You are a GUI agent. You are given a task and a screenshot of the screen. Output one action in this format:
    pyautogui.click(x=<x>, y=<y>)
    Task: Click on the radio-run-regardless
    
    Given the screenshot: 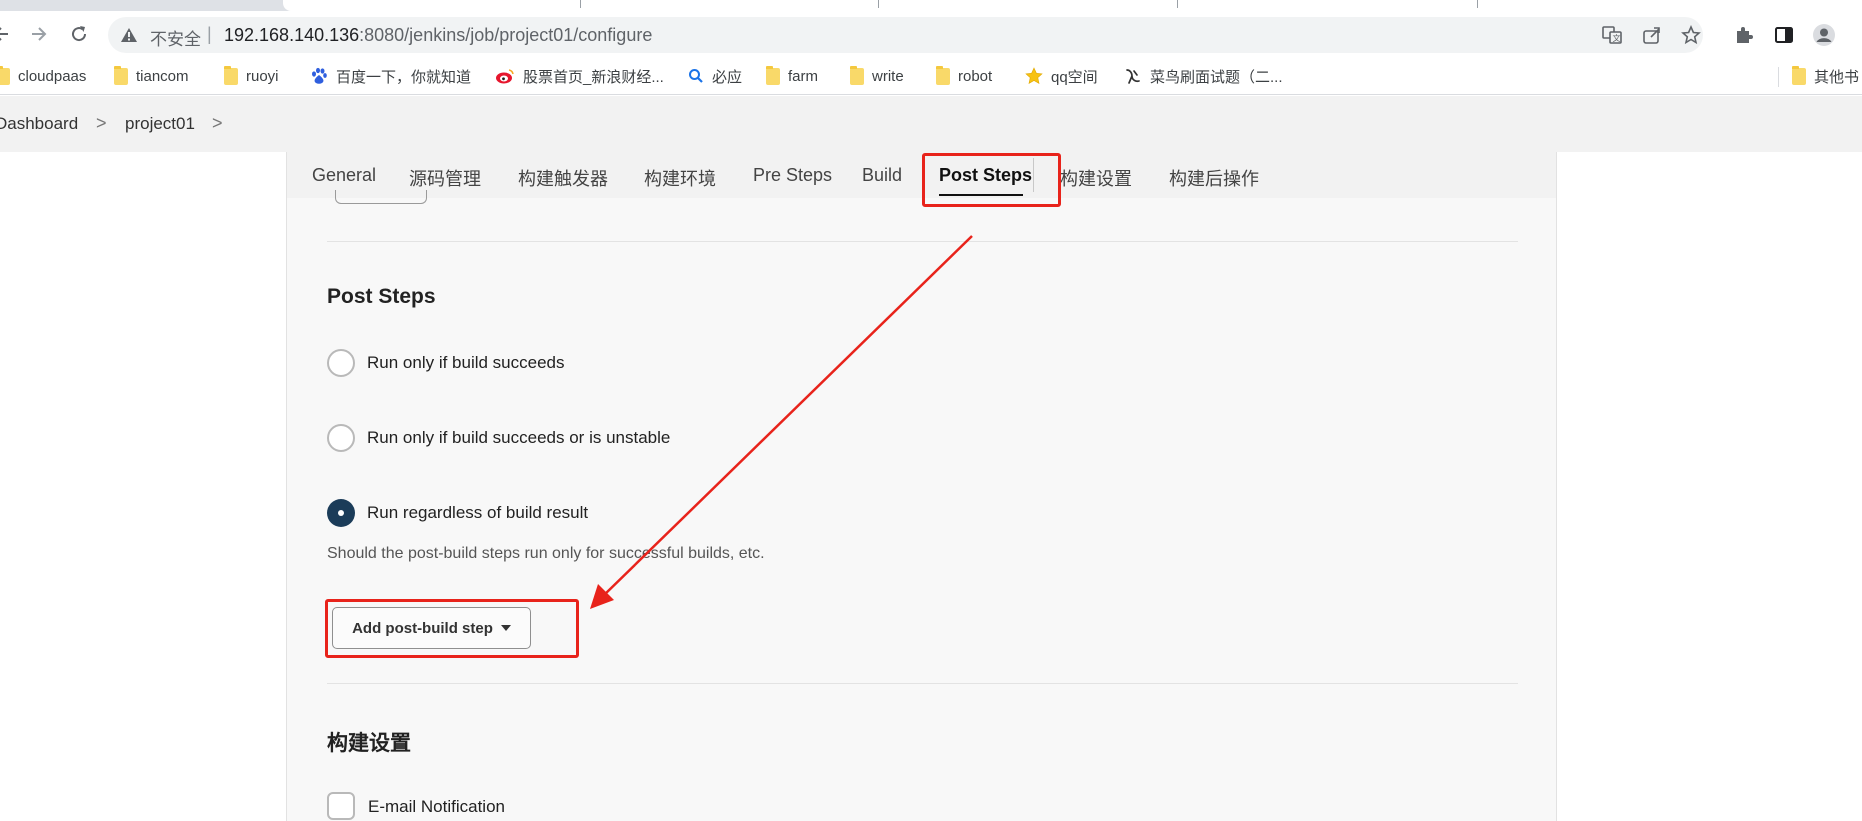 What is the action you would take?
    pyautogui.click(x=341, y=513)
    